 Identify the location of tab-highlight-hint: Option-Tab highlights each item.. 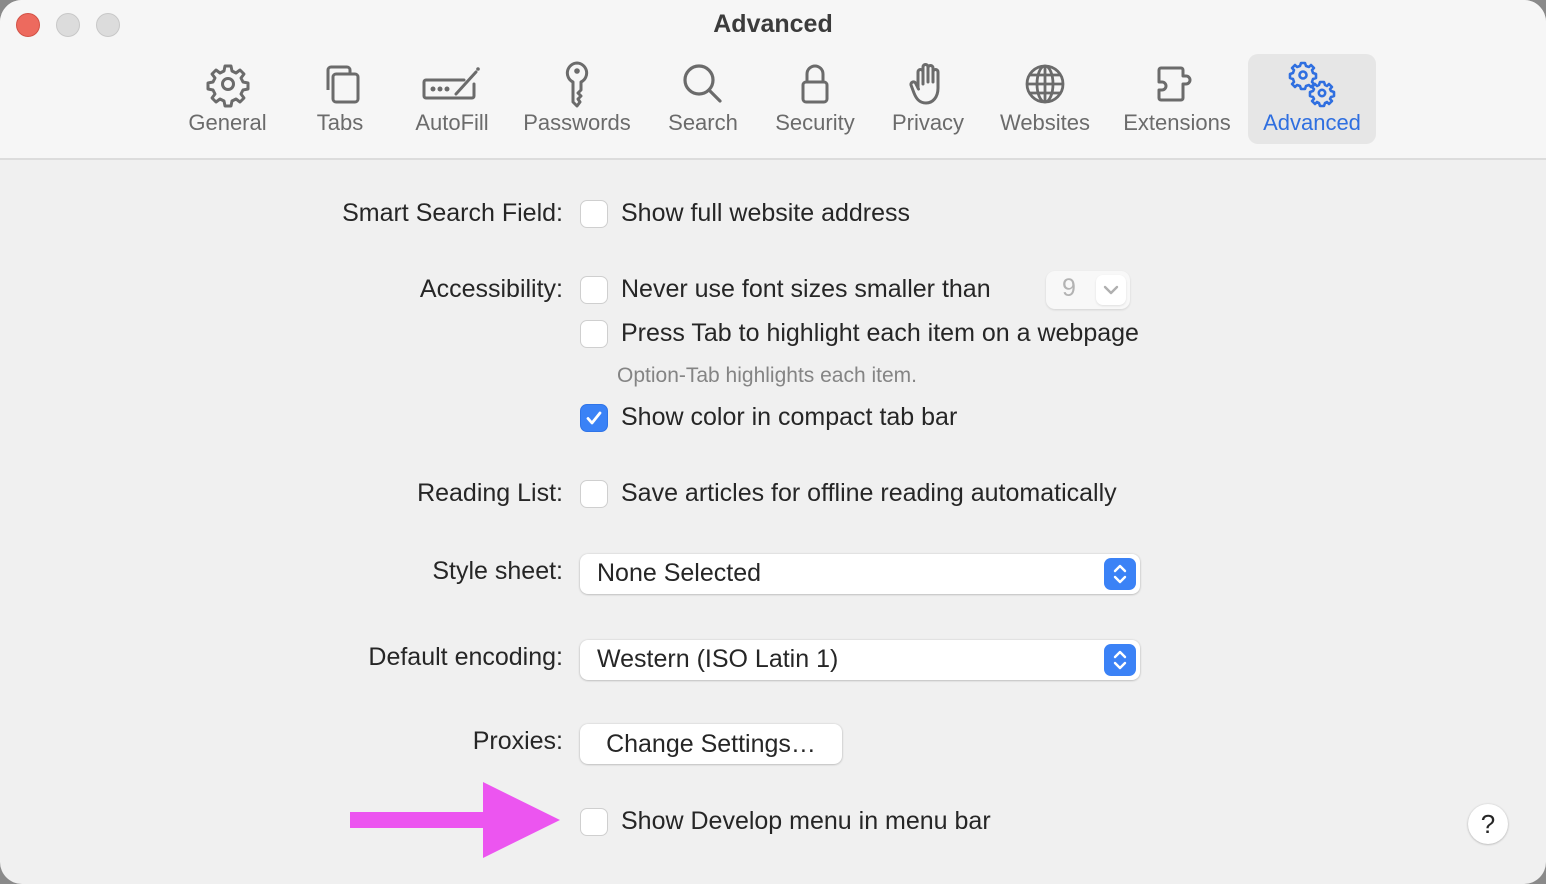
(767, 375).